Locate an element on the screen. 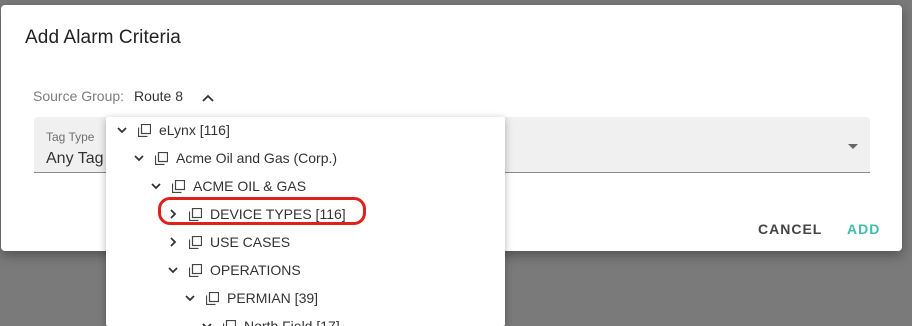  source-group-row: Source Group: Route 8 is located at coordinates (108, 96).